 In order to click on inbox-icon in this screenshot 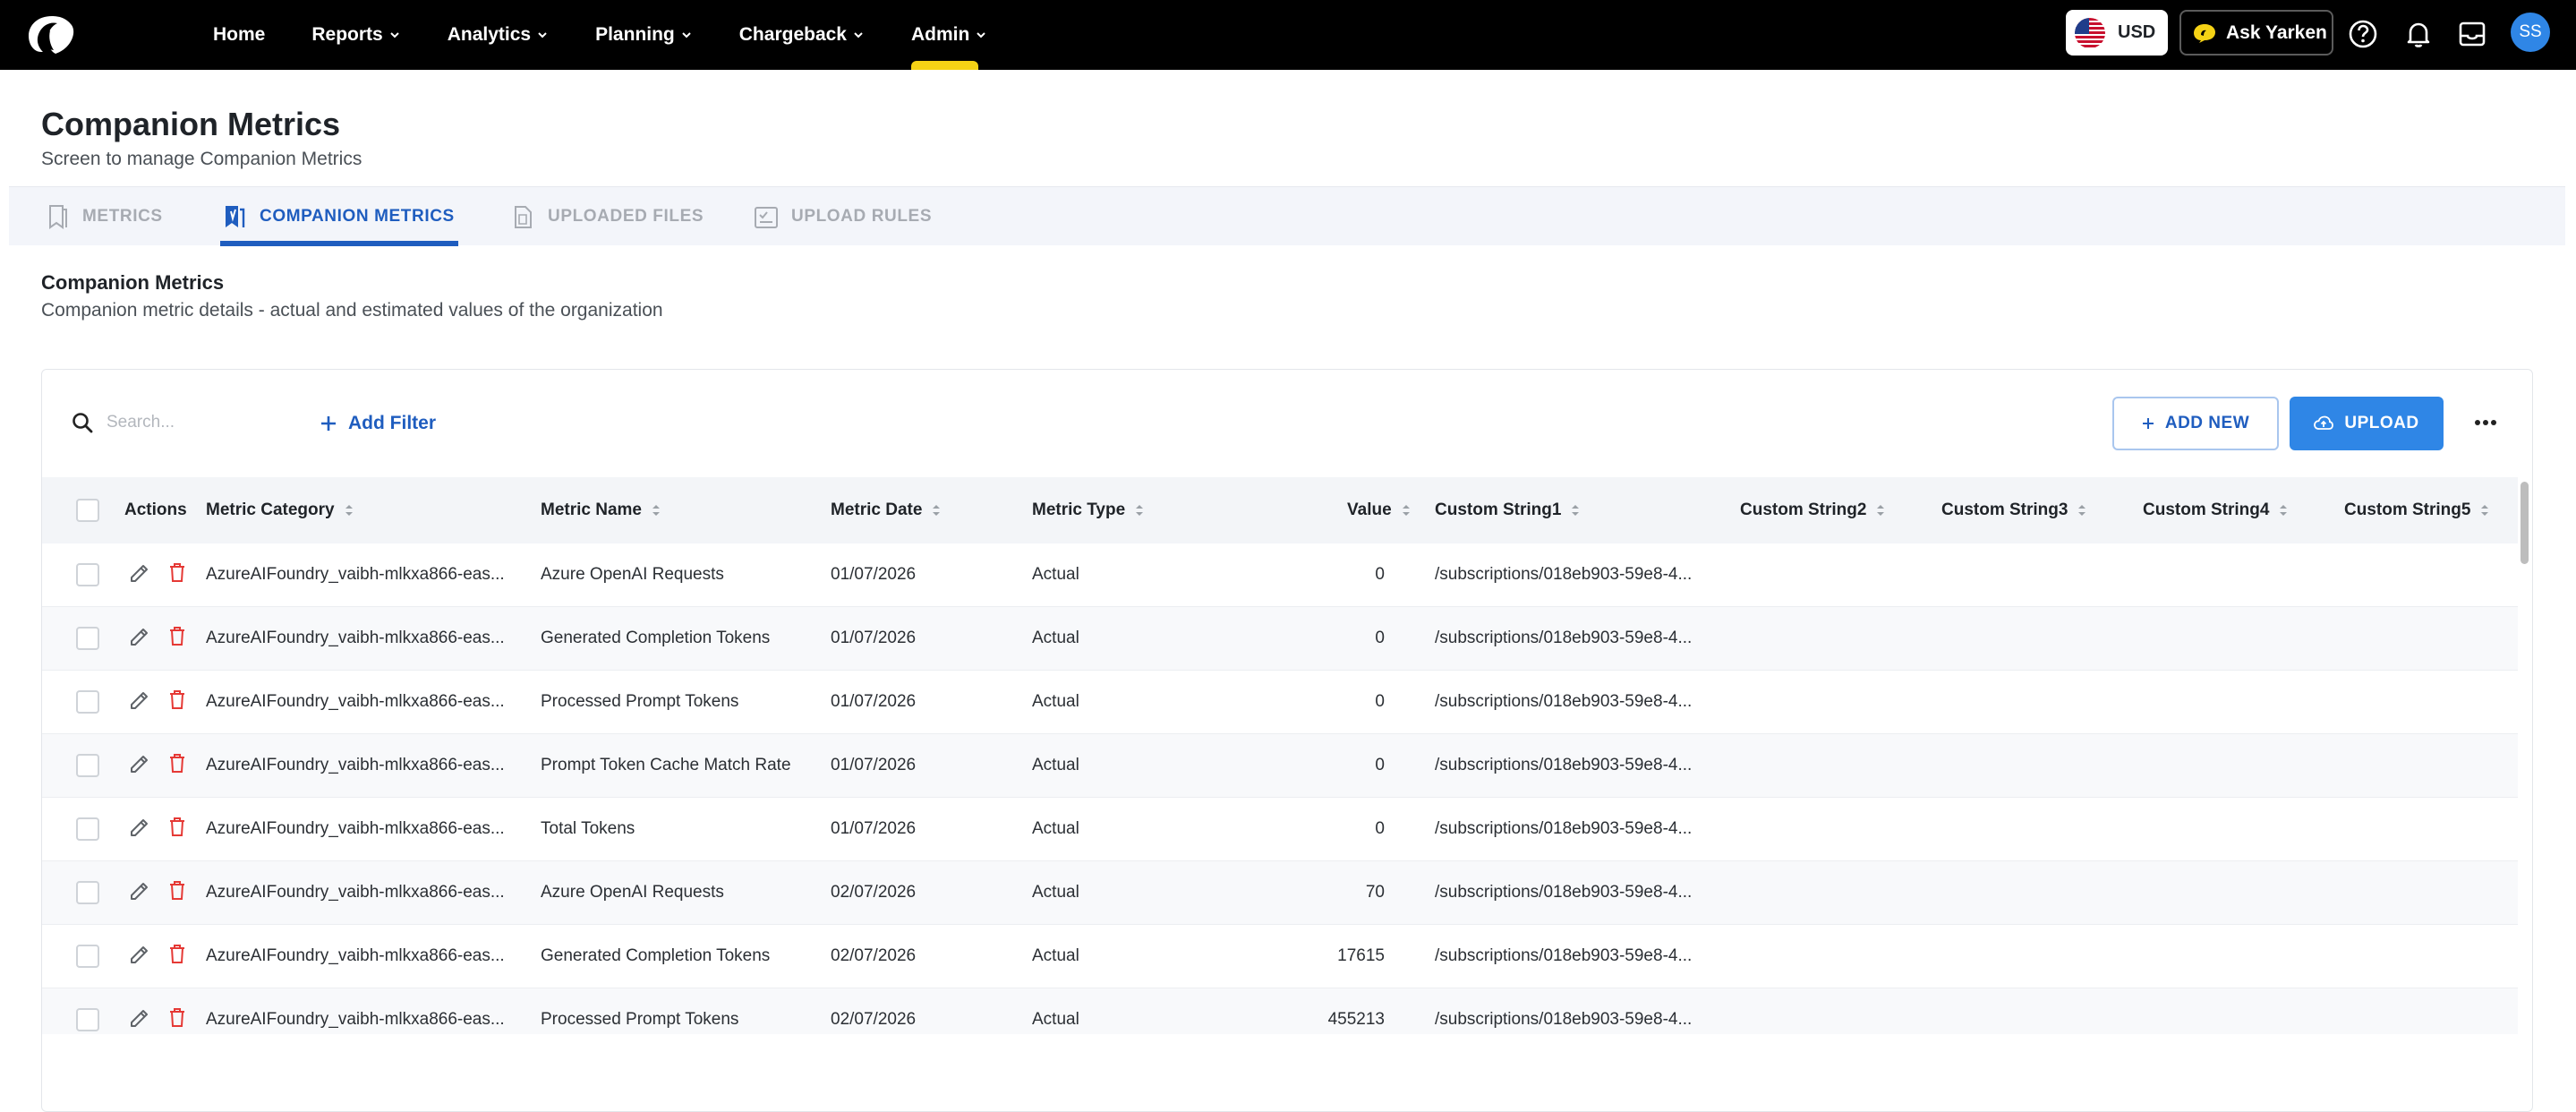, I will do `click(2472, 34)`.